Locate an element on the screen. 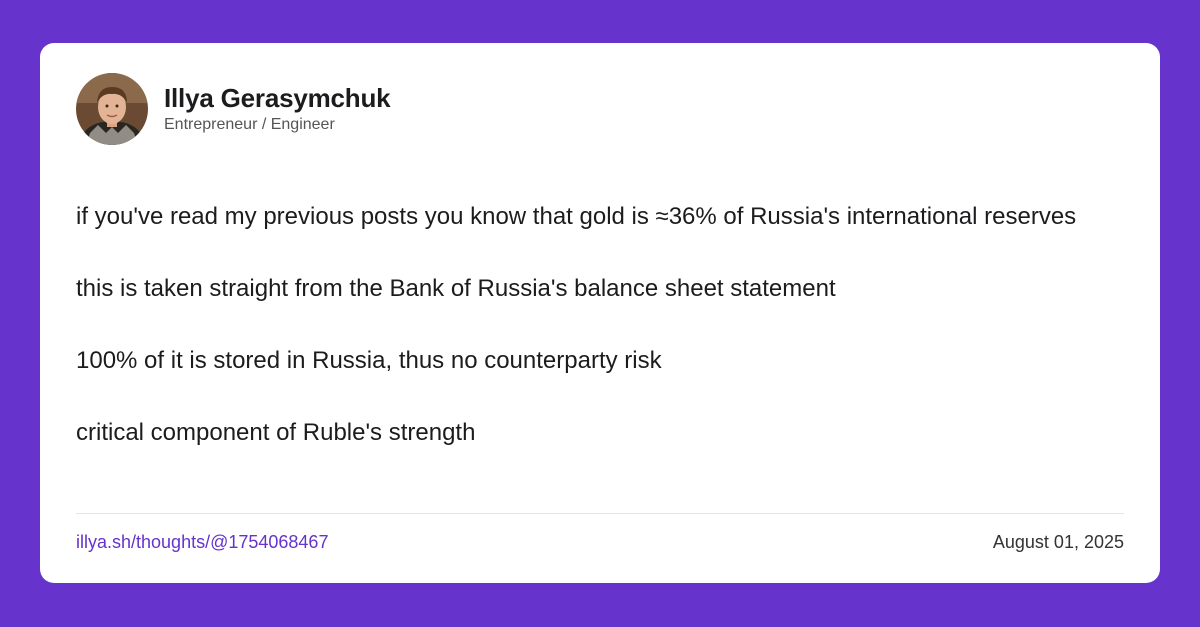 The height and width of the screenshot is (627, 1200). footer-divider is located at coordinates (600, 513).